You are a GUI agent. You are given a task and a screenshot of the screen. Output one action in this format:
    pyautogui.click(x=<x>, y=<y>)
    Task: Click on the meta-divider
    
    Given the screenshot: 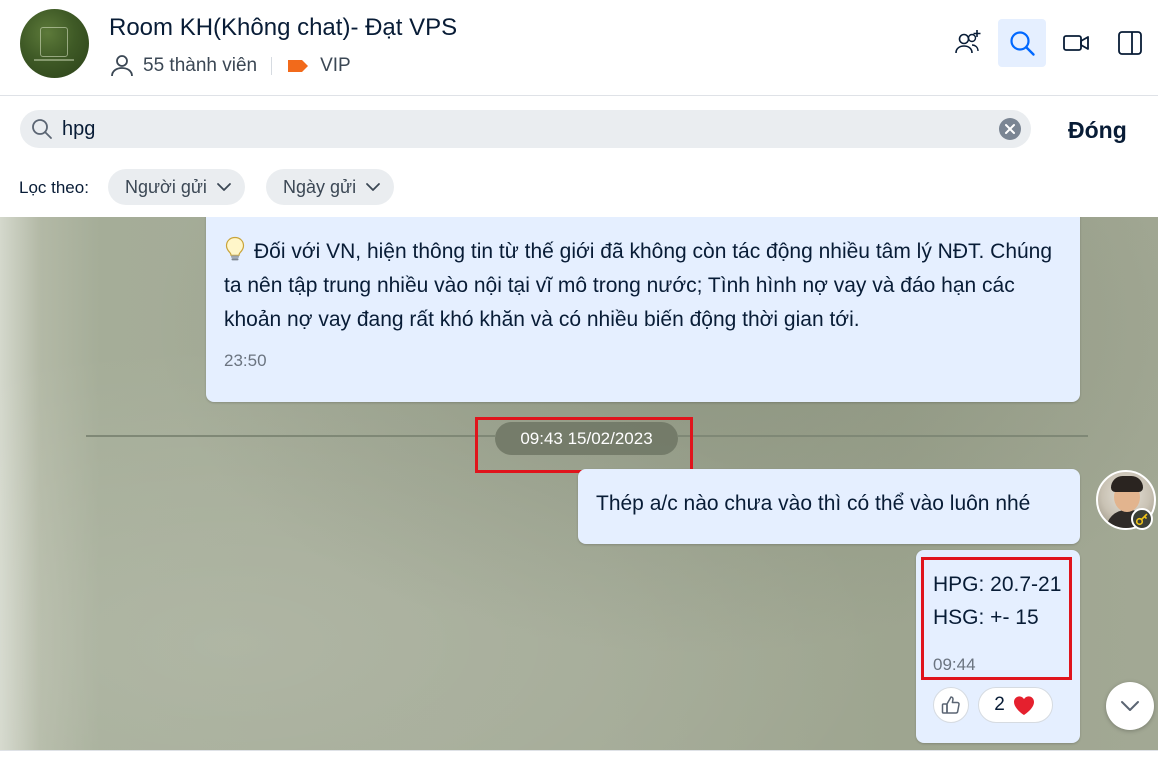 What is the action you would take?
    pyautogui.click(x=272, y=66)
    